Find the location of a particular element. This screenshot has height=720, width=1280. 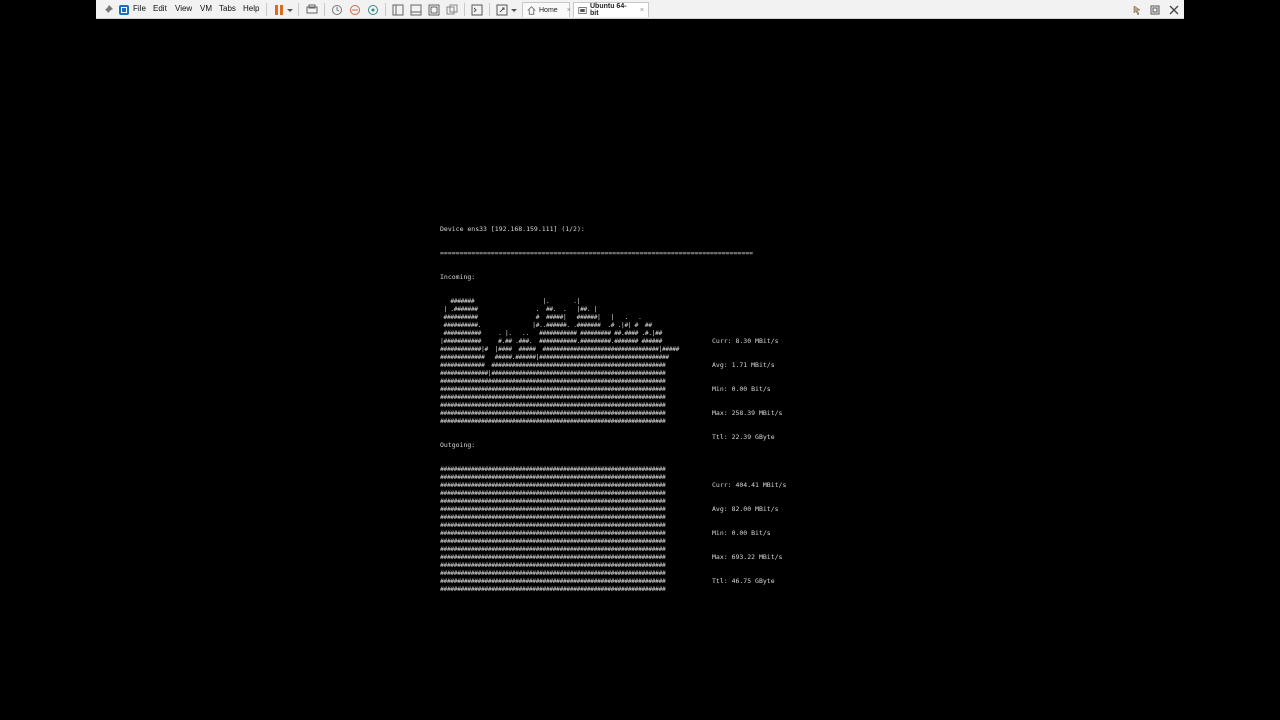

outgoing-label: Outgoing: is located at coordinates (458, 445).